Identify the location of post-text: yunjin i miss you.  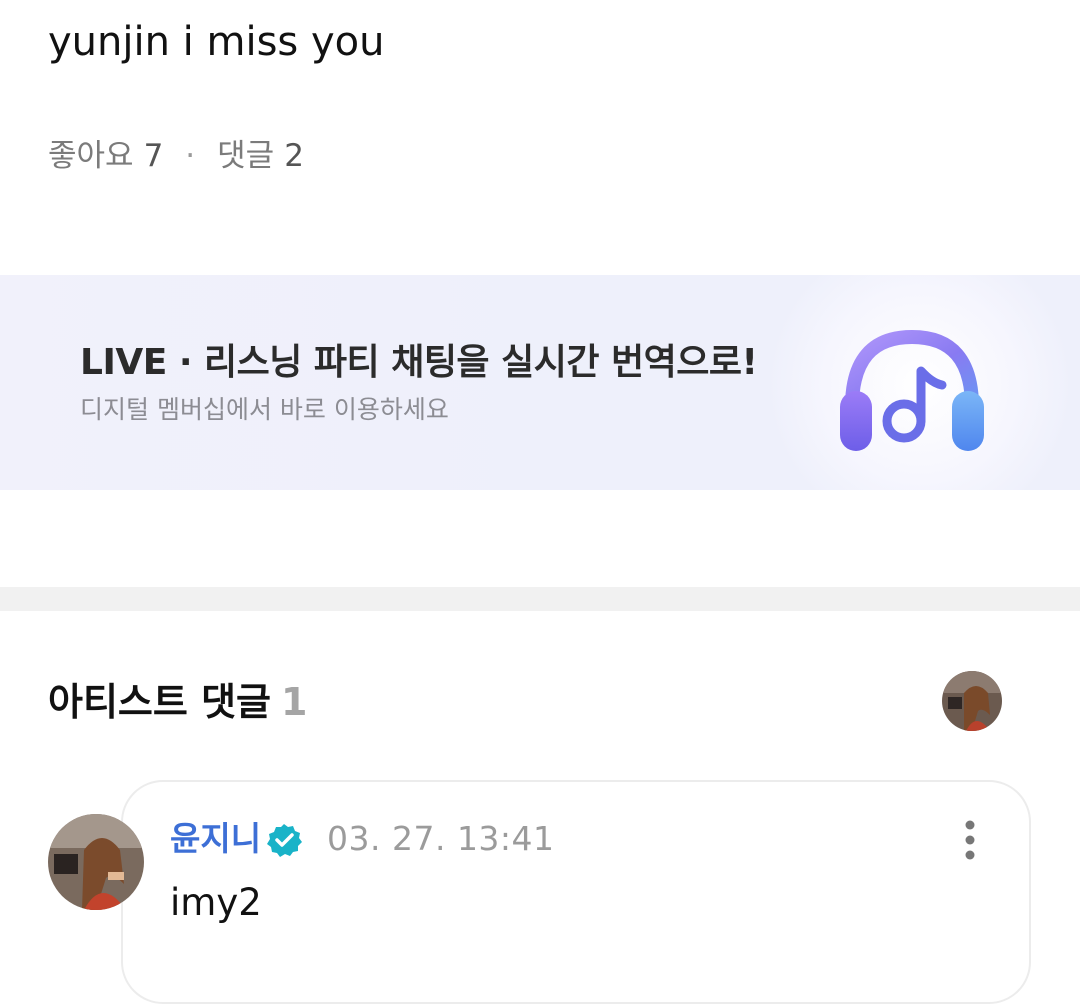
(216, 42).